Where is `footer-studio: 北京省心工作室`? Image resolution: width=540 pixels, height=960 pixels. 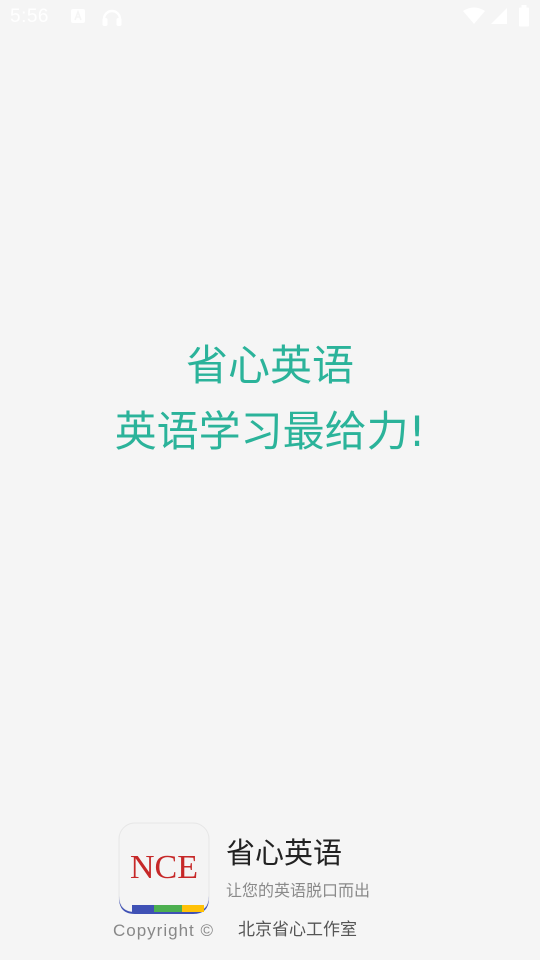
footer-studio: 北京省心工作室 is located at coordinates (297, 930).